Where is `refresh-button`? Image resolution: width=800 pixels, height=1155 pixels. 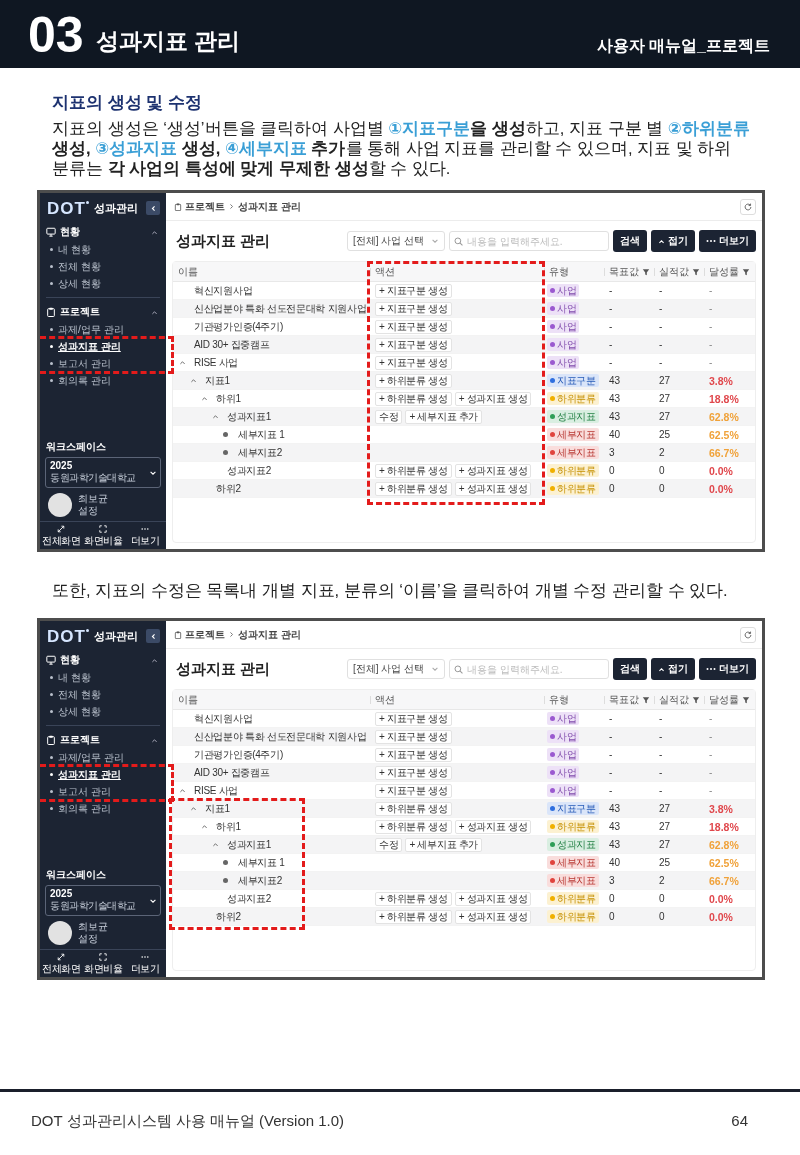 refresh-button is located at coordinates (748, 206).